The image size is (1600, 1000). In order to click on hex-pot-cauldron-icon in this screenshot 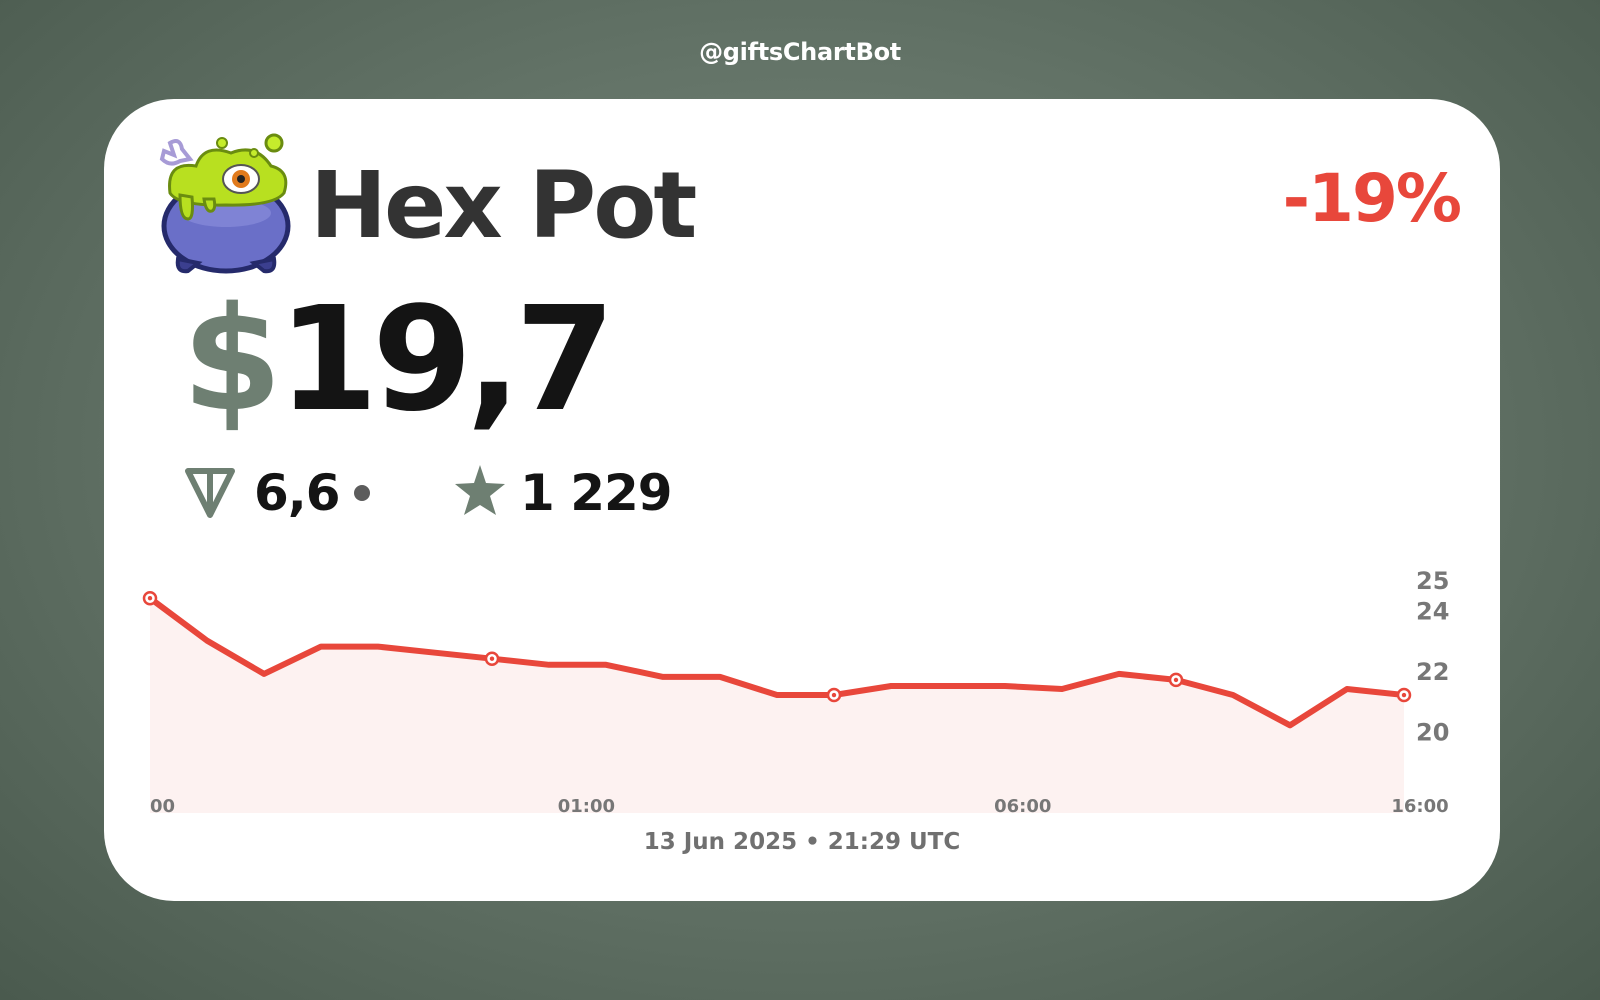, I will do `click(225, 203)`.